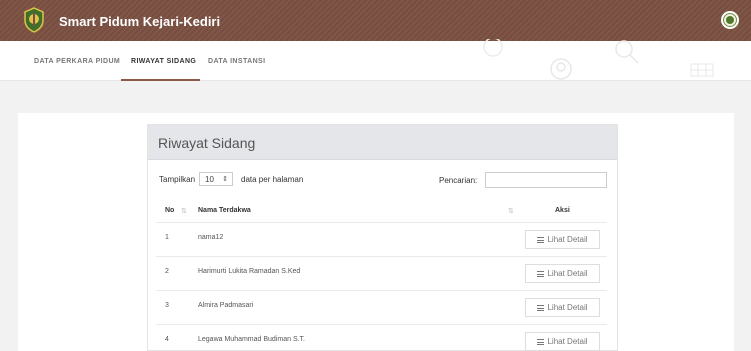  Describe the element at coordinates (730, 20) in the screenshot. I see `user-avatar-icon` at that location.